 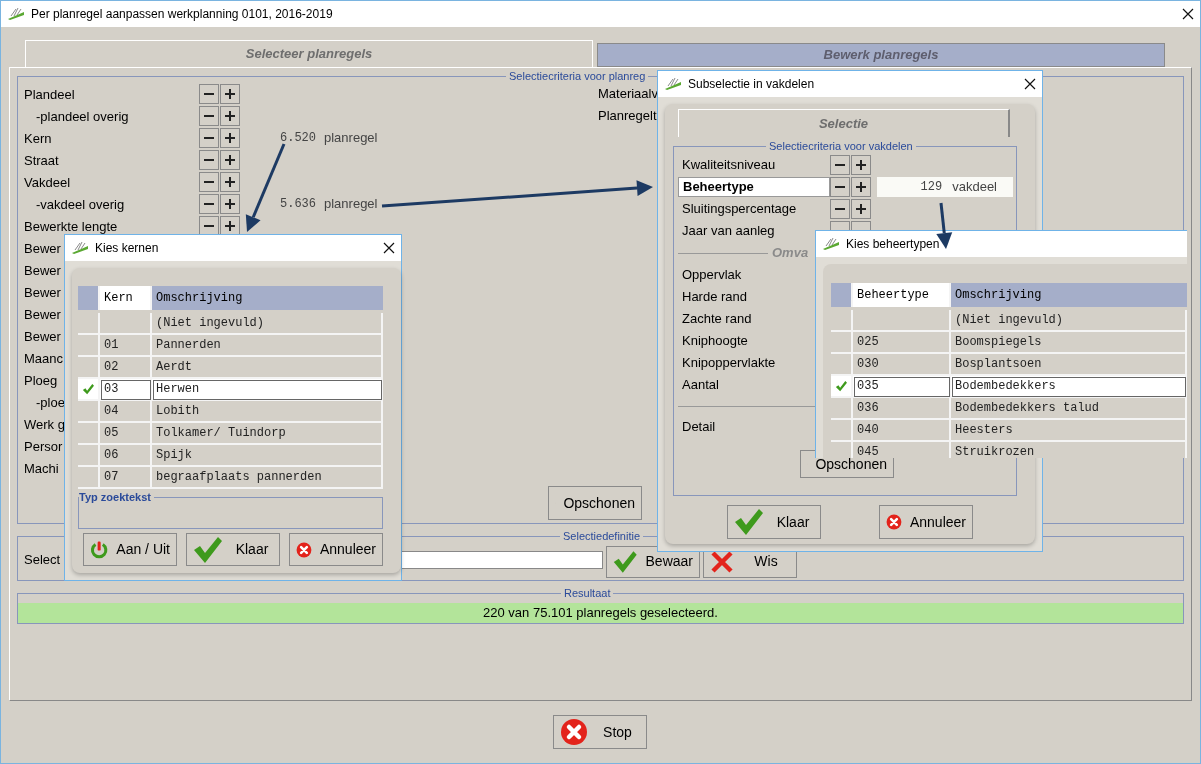 I want to click on result-message: 220 van 75.101 planregels geselecteerd., so click(x=600, y=613).